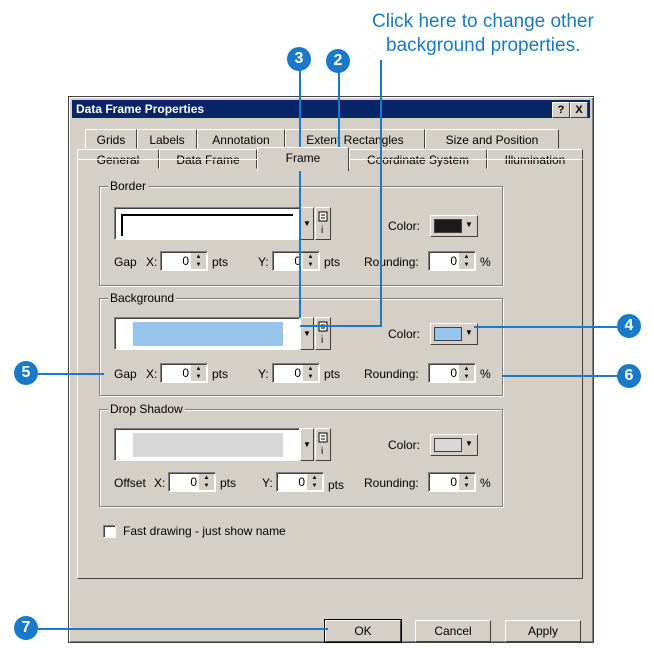  I want to click on border-symbol-properties-button: i, so click(323, 223).